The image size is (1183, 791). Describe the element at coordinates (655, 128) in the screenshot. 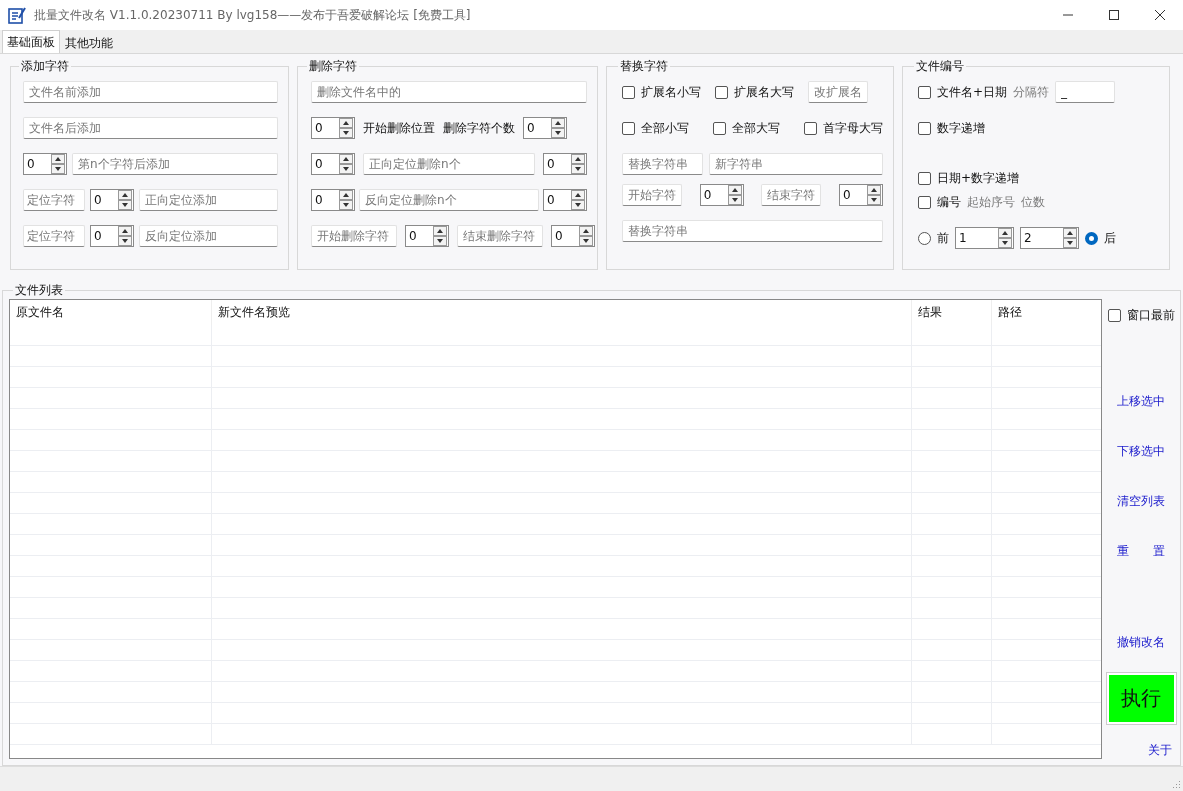

I see `checkbox: 全部小写` at that location.